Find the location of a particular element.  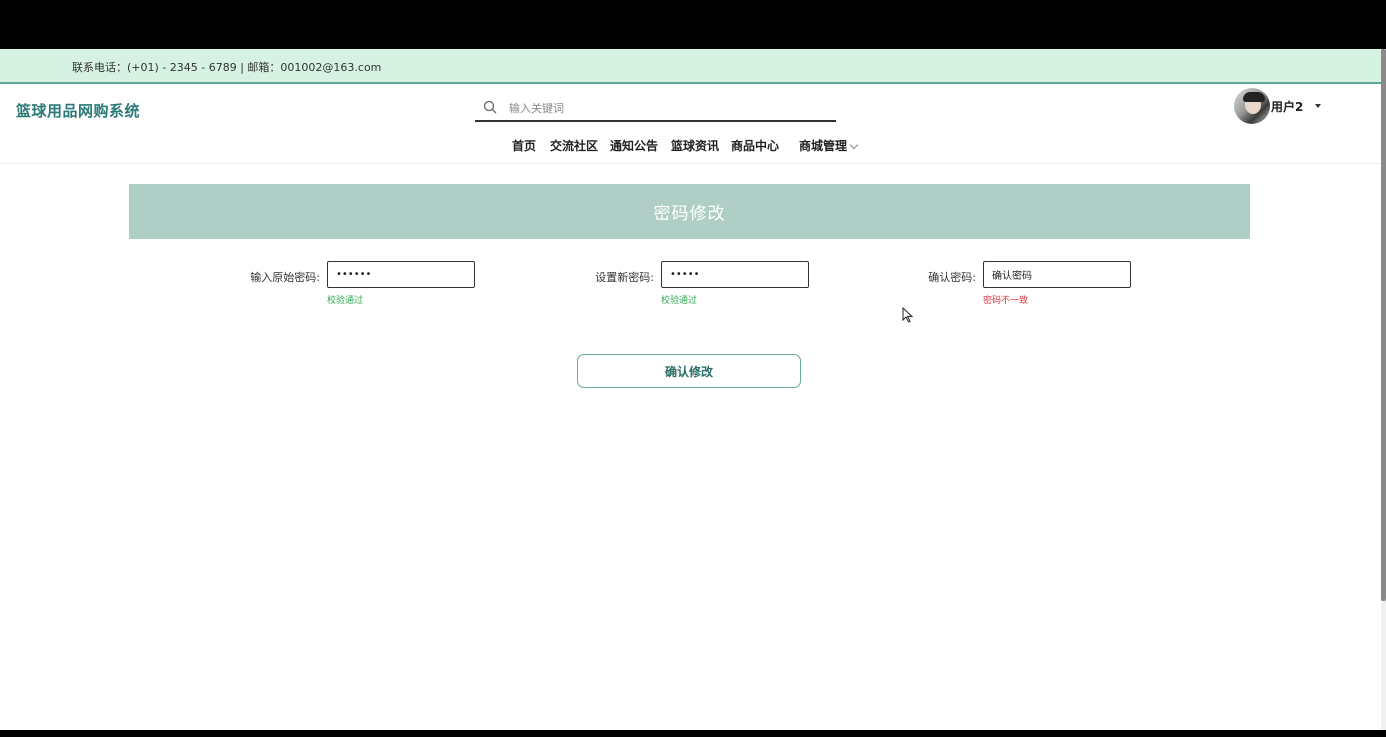

confirm-password-field: 确认密码: 密码不一致 is located at coordinates (1029, 283).